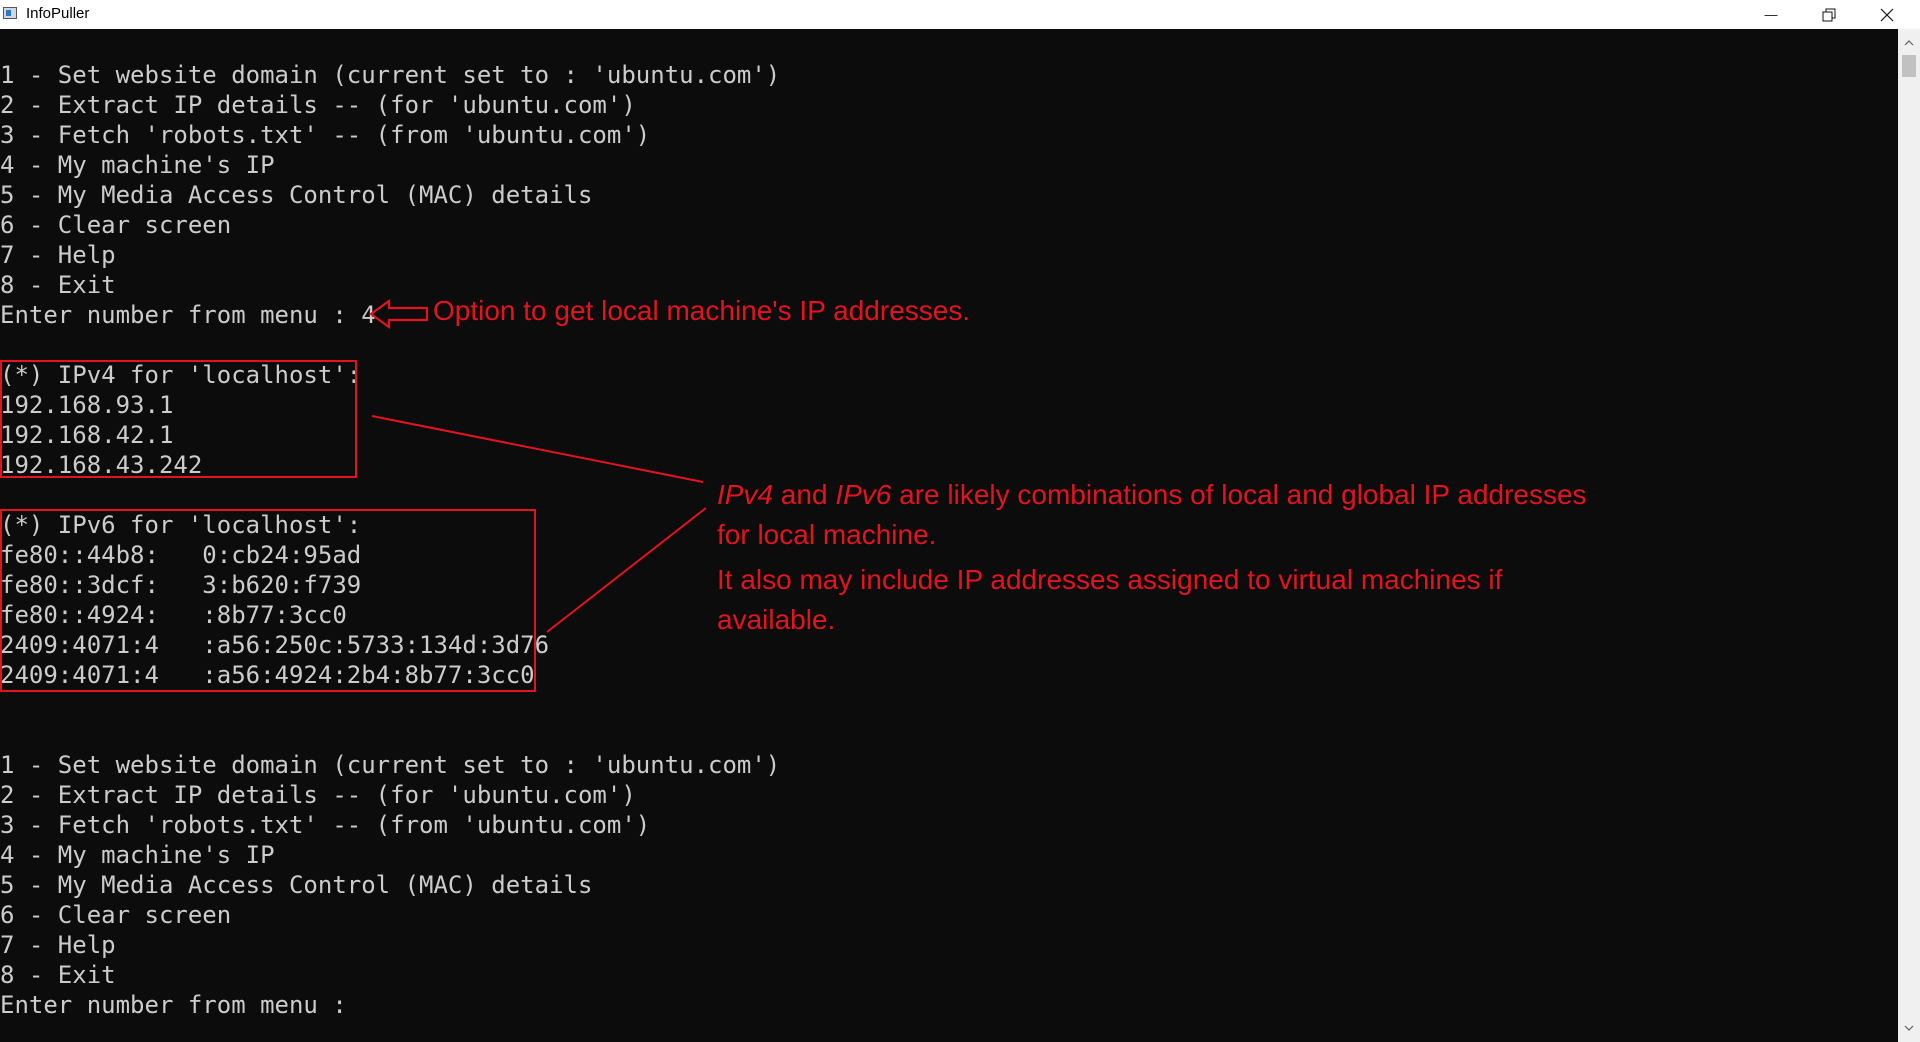 This screenshot has width=1920, height=1042. I want to click on connector-line-ipv6, so click(626, 570).